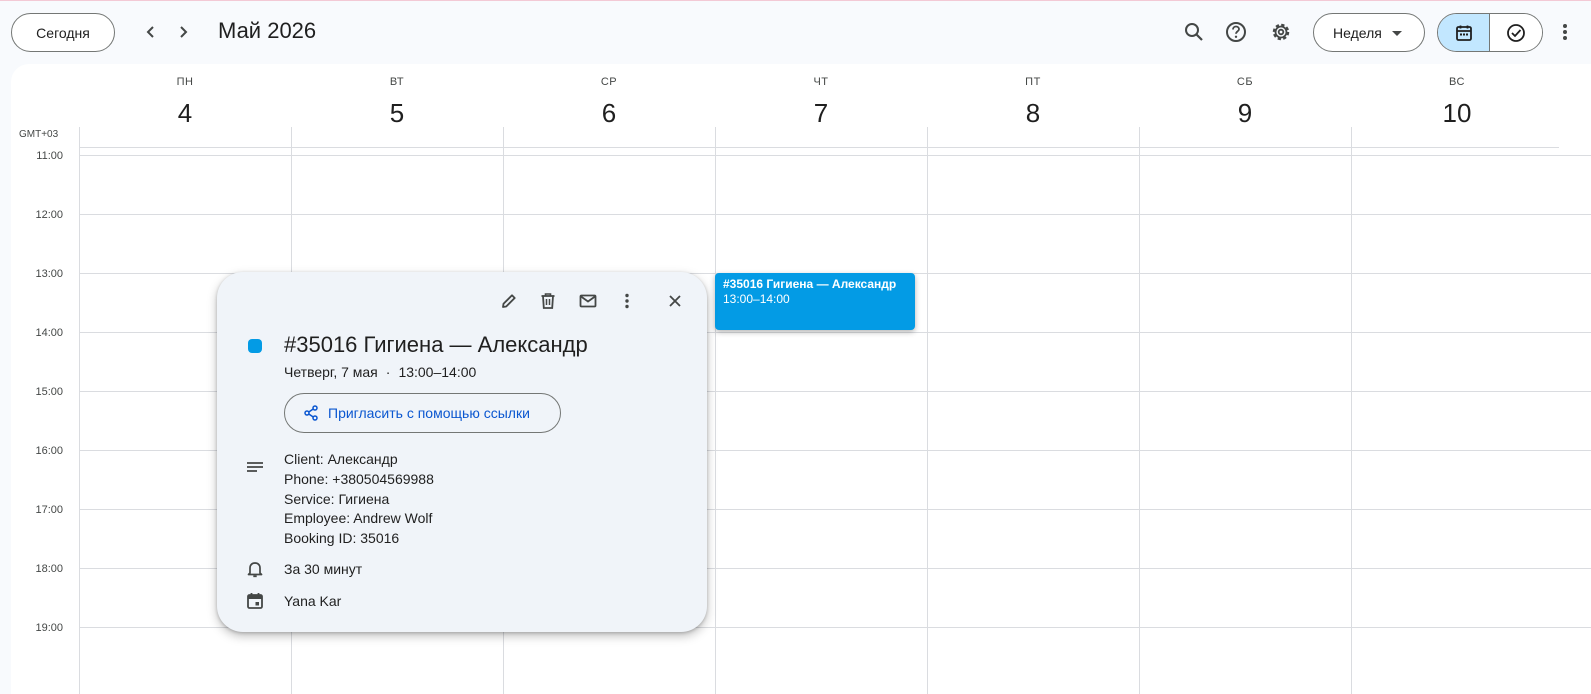  What do you see at coordinates (359, 478) in the screenshot?
I see `description-line: Phone: +380504569988` at bounding box center [359, 478].